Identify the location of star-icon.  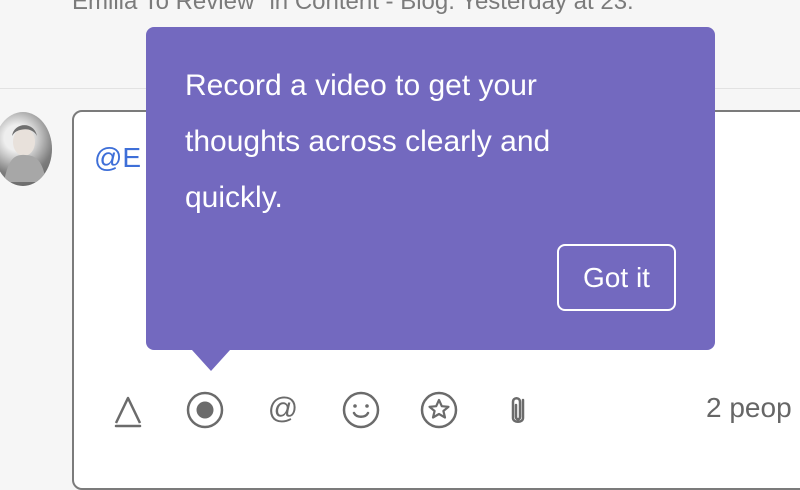
(439, 410).